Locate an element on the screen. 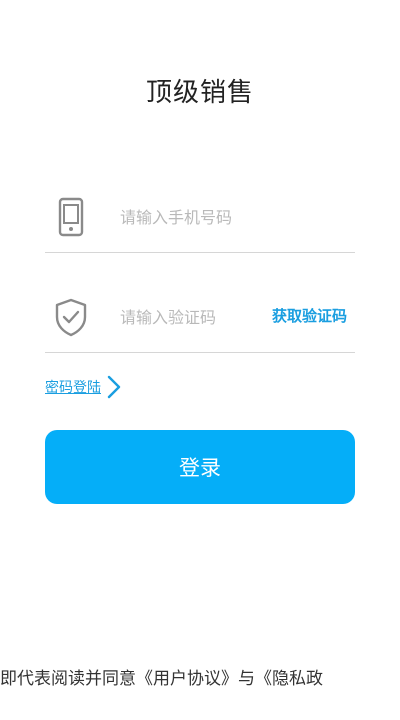 This screenshot has height=720, width=400. password-login-link: 密码登陆 is located at coordinates (83, 387).